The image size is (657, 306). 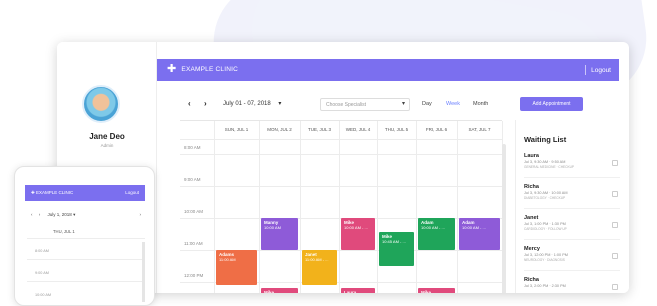 What do you see at coordinates (545, 224) in the screenshot?
I see `waiting-appointment-time: Jul 3, 1:00 PM · 1:30 PM` at bounding box center [545, 224].